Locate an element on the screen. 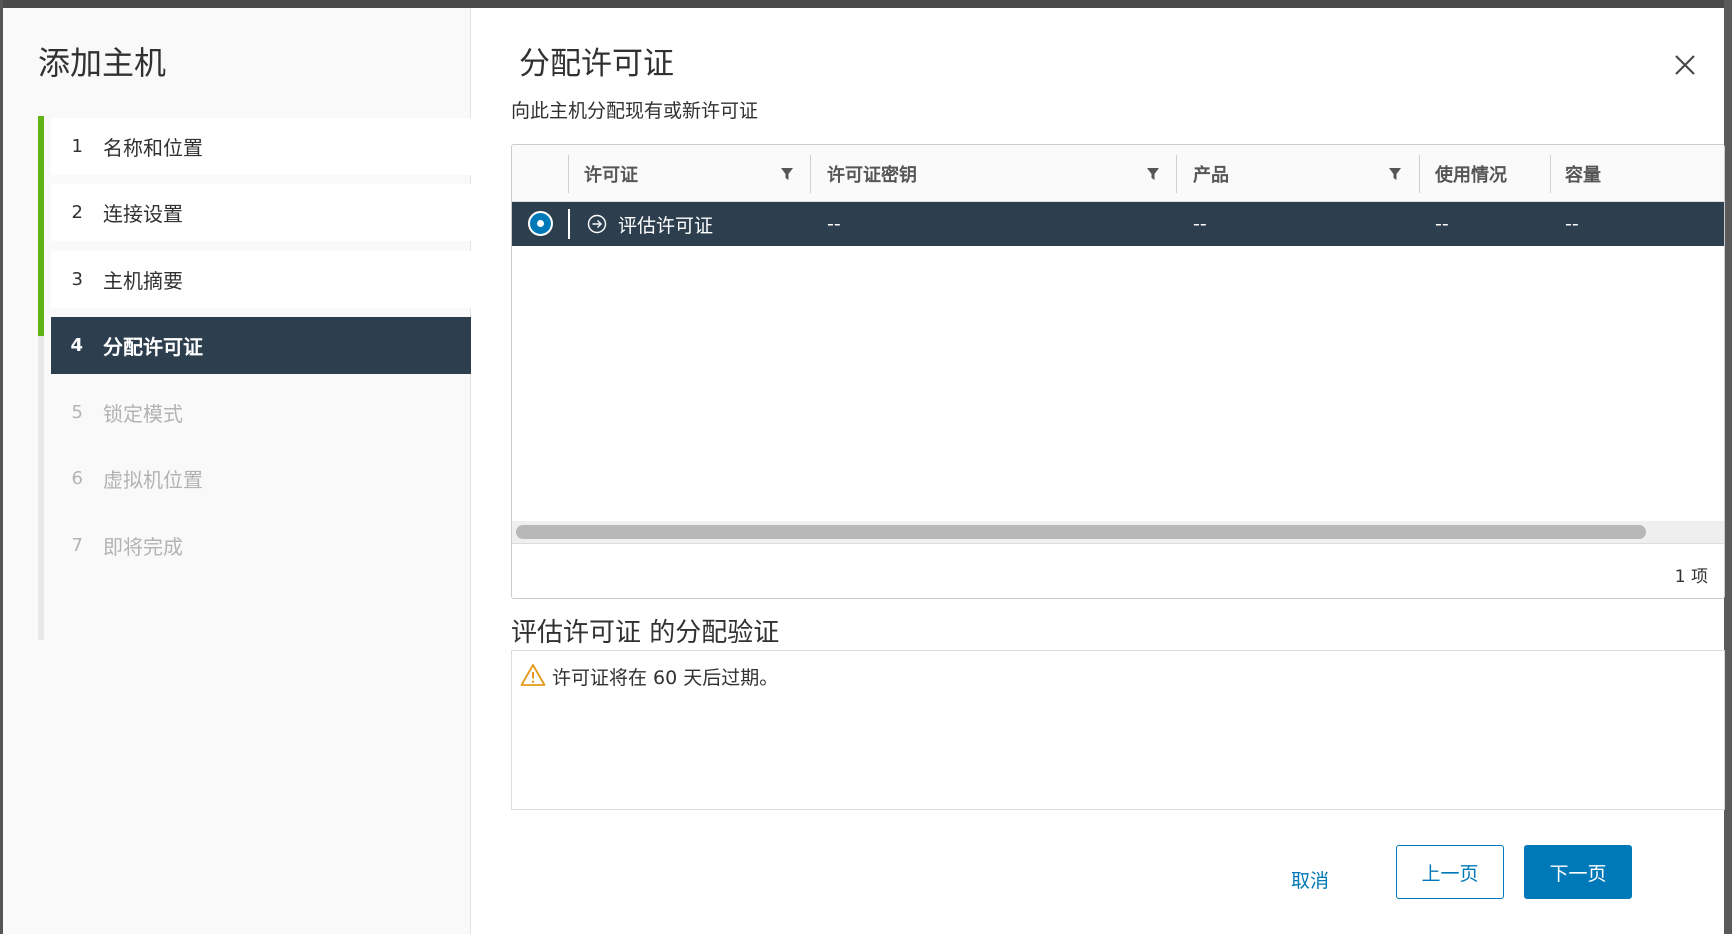  validation-title: 评估许可证 的分配验证 is located at coordinates (645, 633).